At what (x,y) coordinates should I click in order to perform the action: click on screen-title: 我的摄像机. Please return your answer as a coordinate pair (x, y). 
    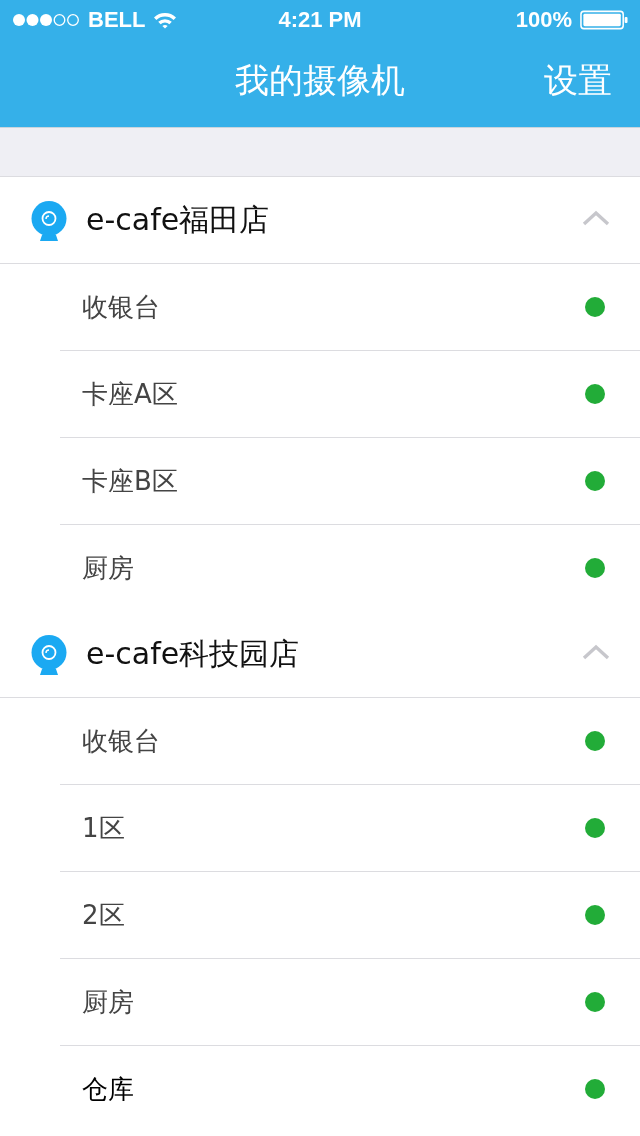
    Looking at the image, I should click on (320, 80).